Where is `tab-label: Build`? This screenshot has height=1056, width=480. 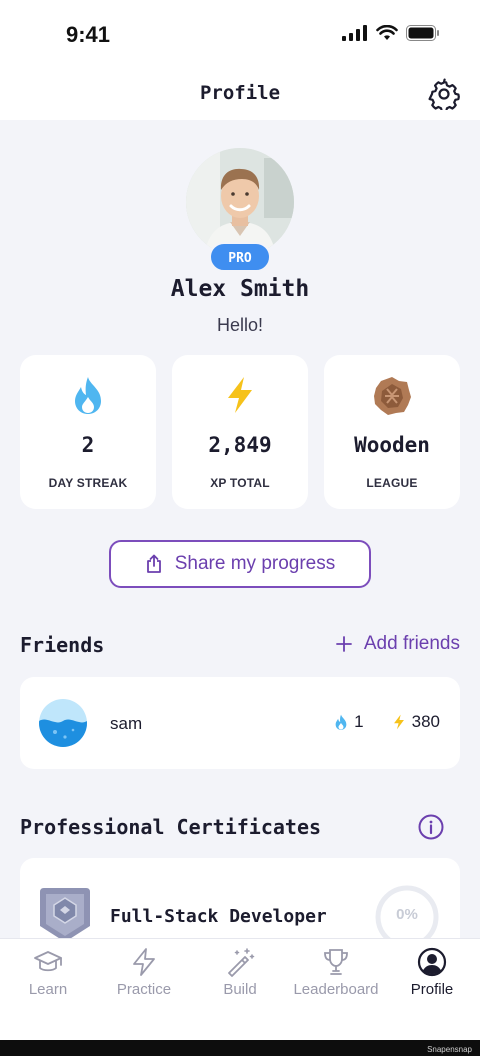 tab-label: Build is located at coordinates (240, 989).